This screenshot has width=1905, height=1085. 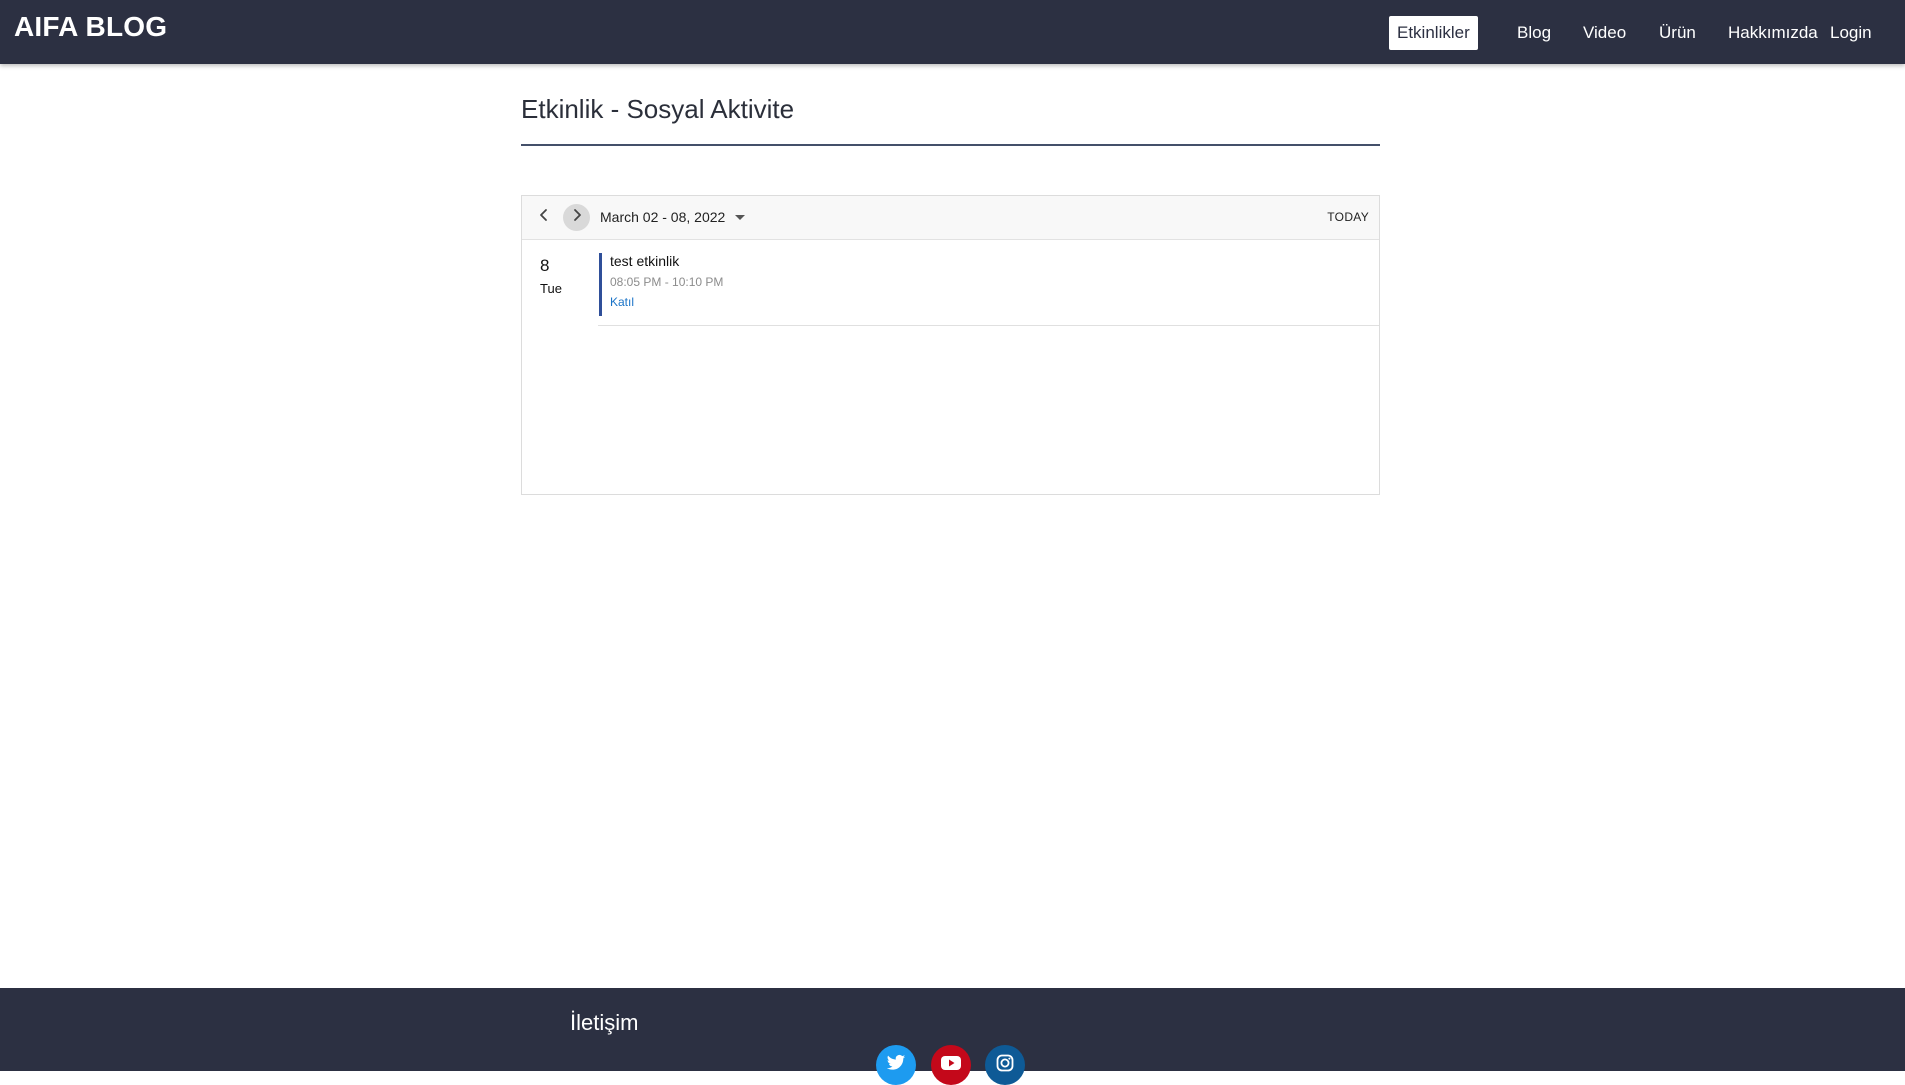 What do you see at coordinates (551, 288) in the screenshot?
I see `day-weekday: Tue` at bounding box center [551, 288].